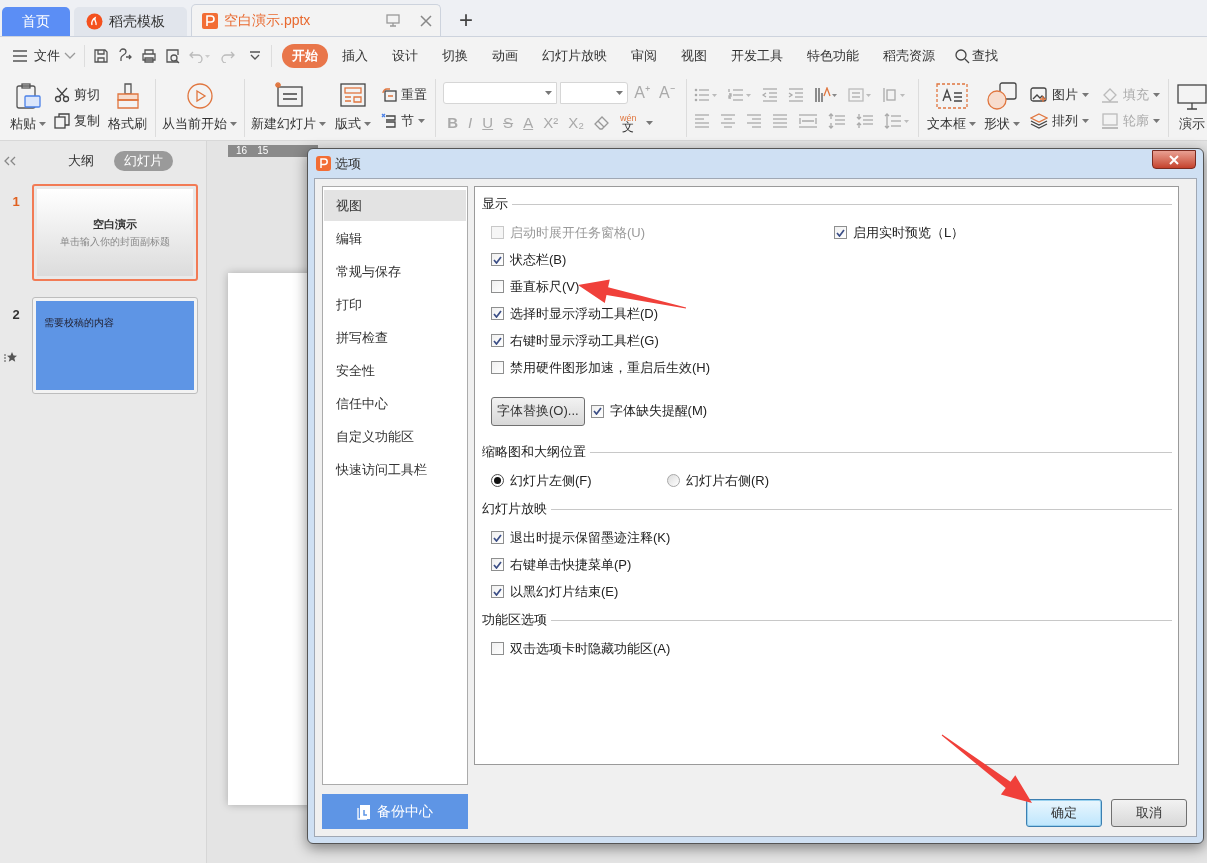 The height and width of the screenshot is (863, 1207). Describe the element at coordinates (395, 238) in the screenshot. I see `nav-item: 编辑` at that location.